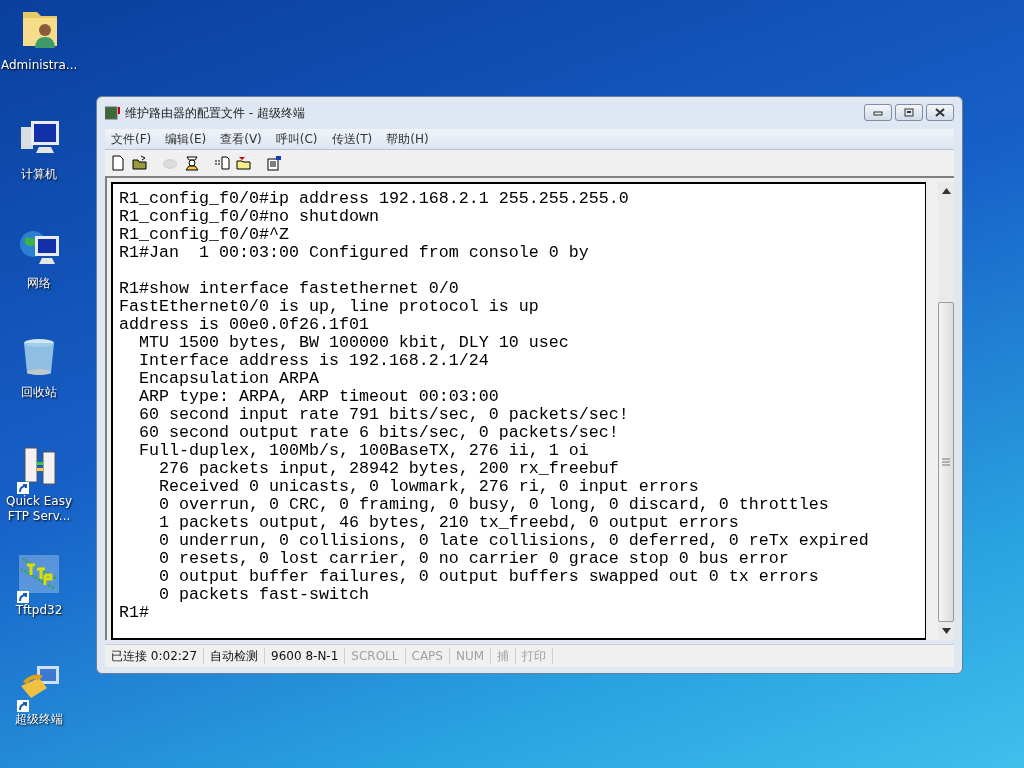  I want to click on terminal-line: 276 packets input, 28942 bytes, 200 rx_freebuf, so click(388, 469).